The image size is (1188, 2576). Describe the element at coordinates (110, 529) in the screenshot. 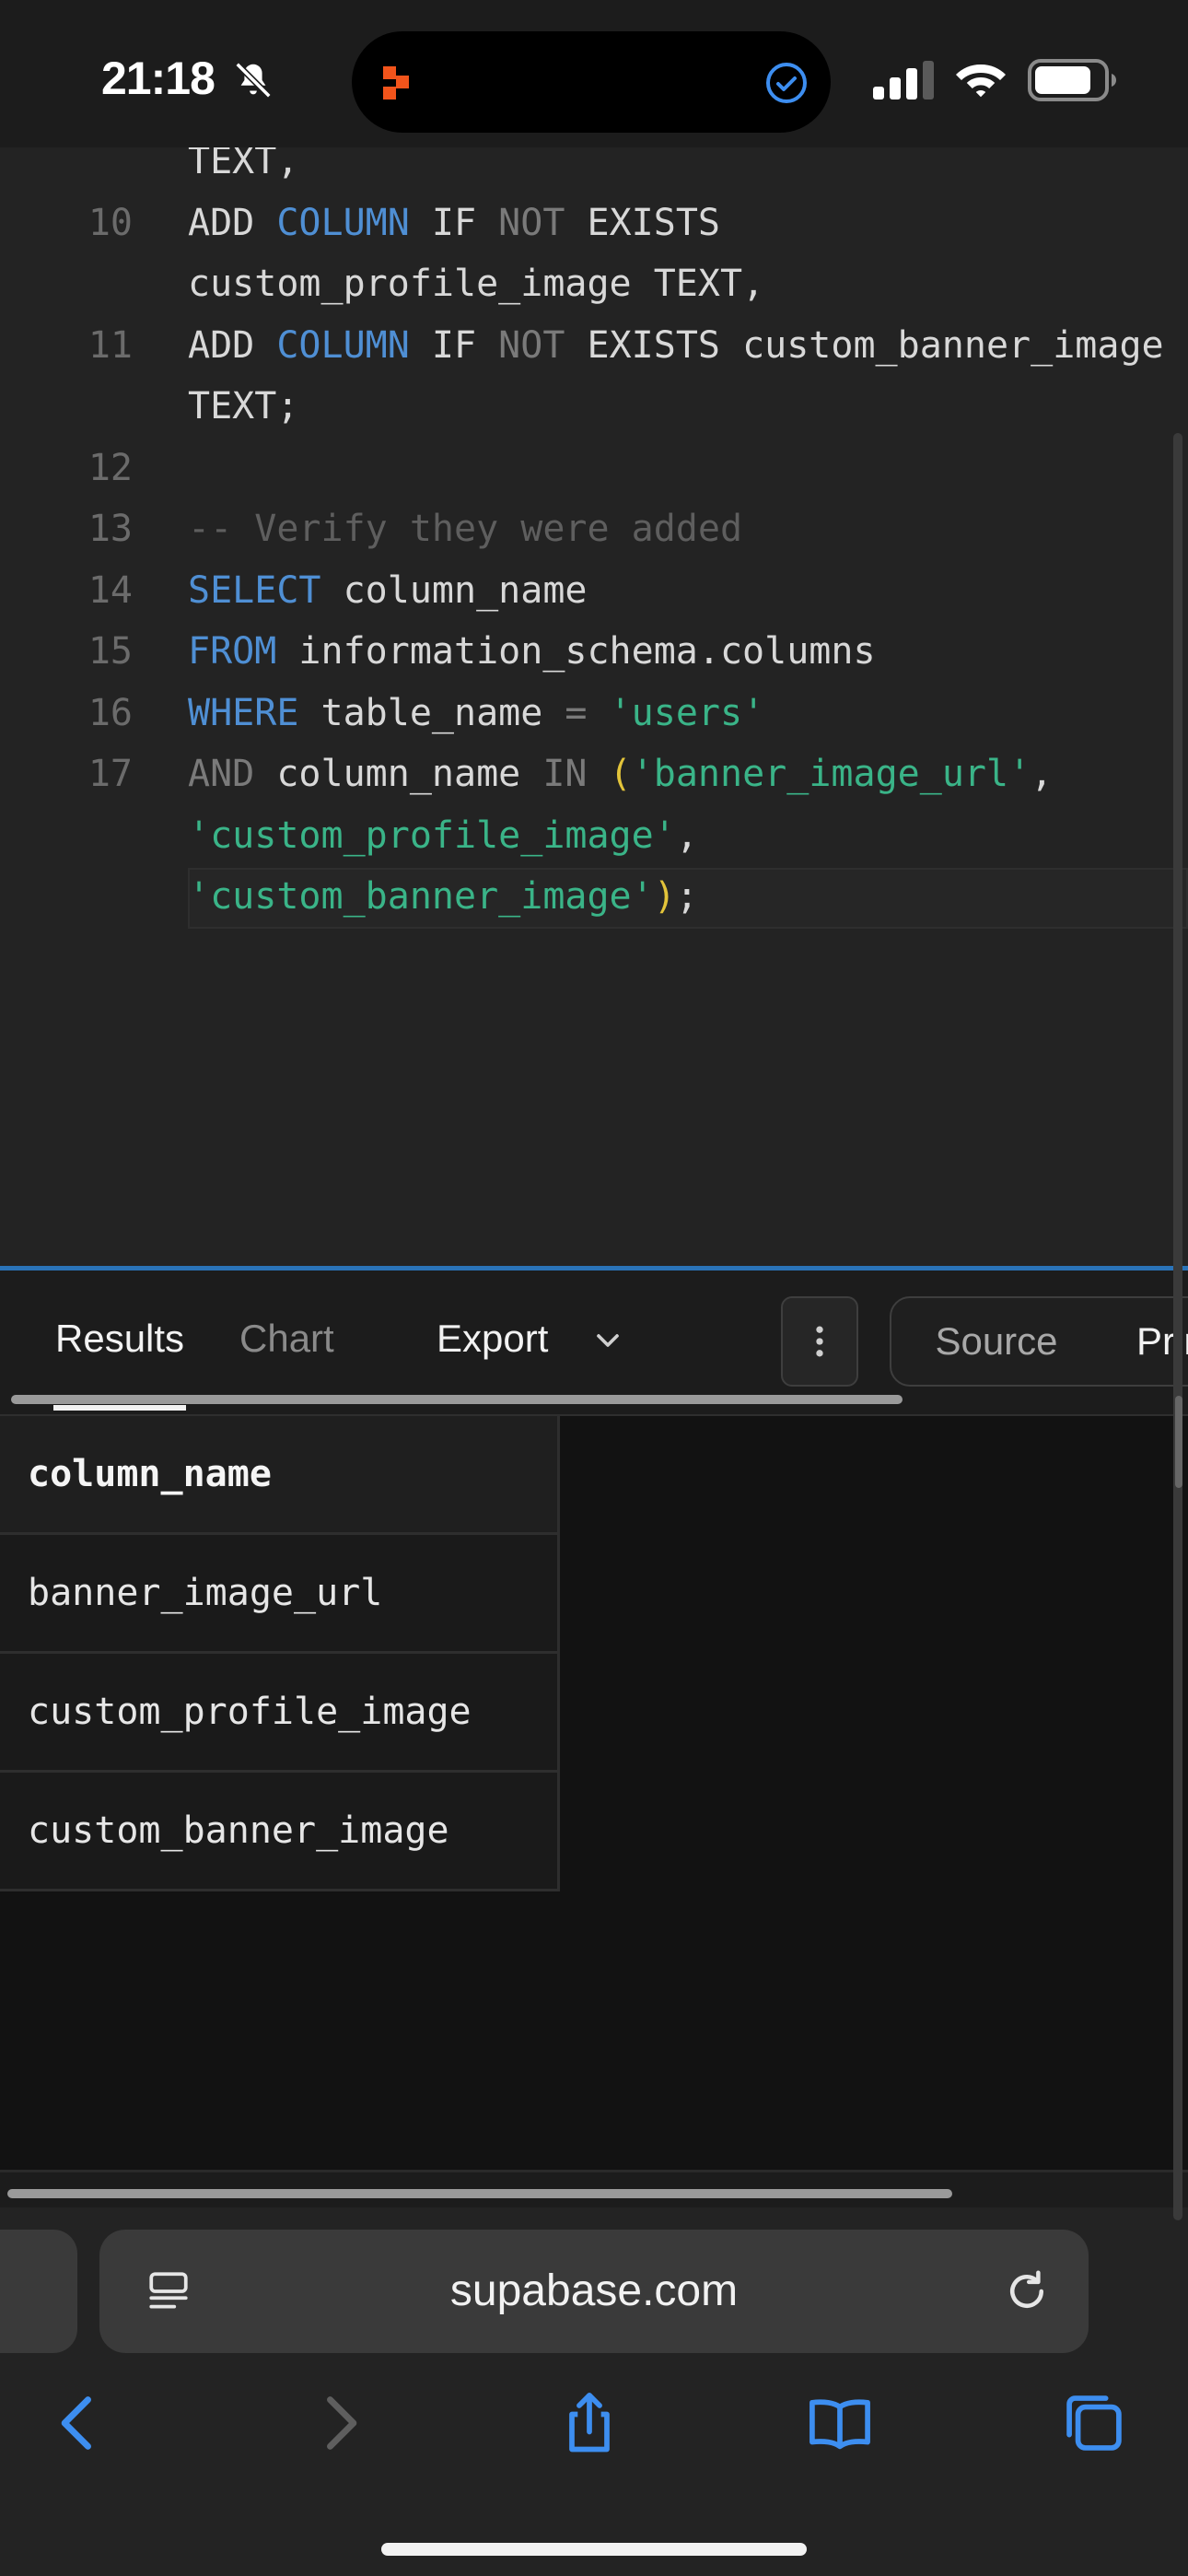

I see `line-number: 13` at that location.